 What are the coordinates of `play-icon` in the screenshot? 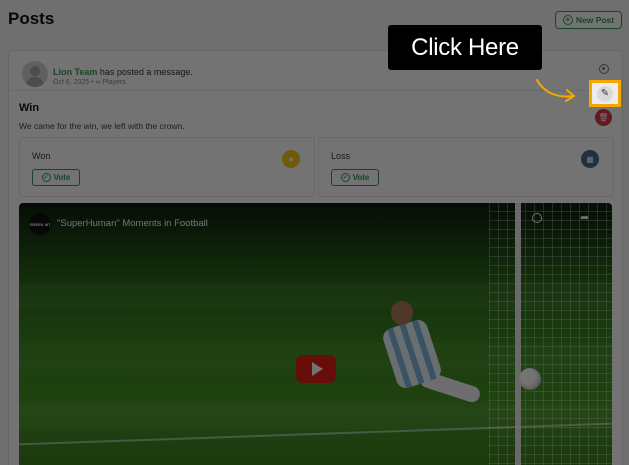 It's located at (316, 369).